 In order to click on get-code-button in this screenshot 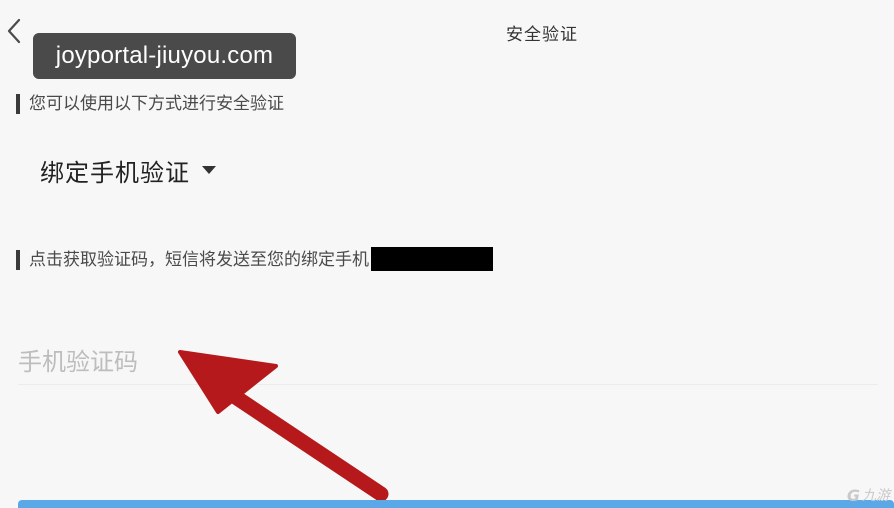, I will do `click(456, 504)`.